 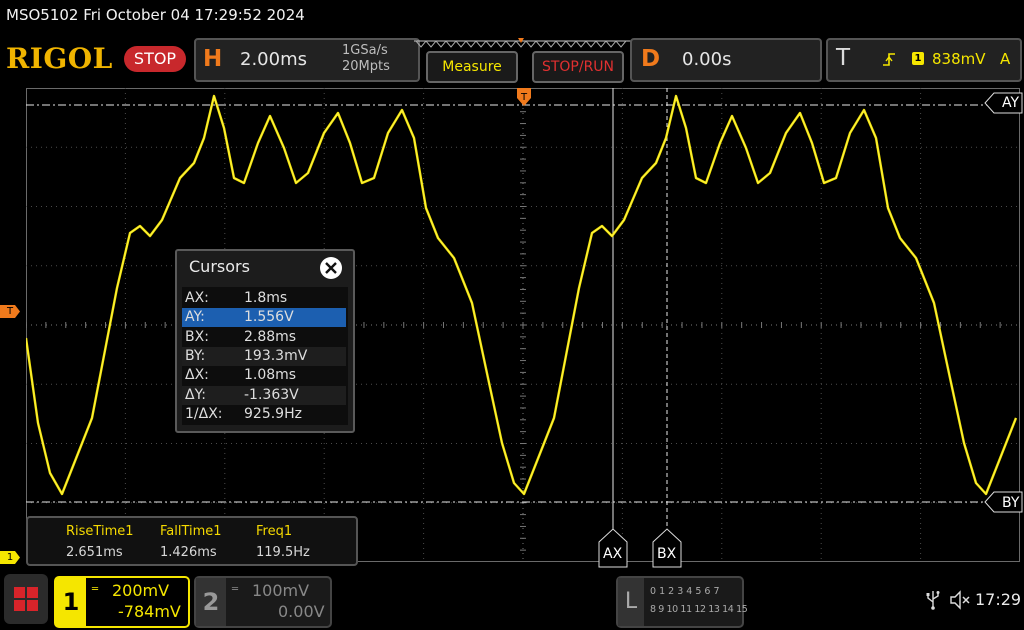 What do you see at coordinates (631, 602) in the screenshot?
I see `la-letter: L` at bounding box center [631, 602].